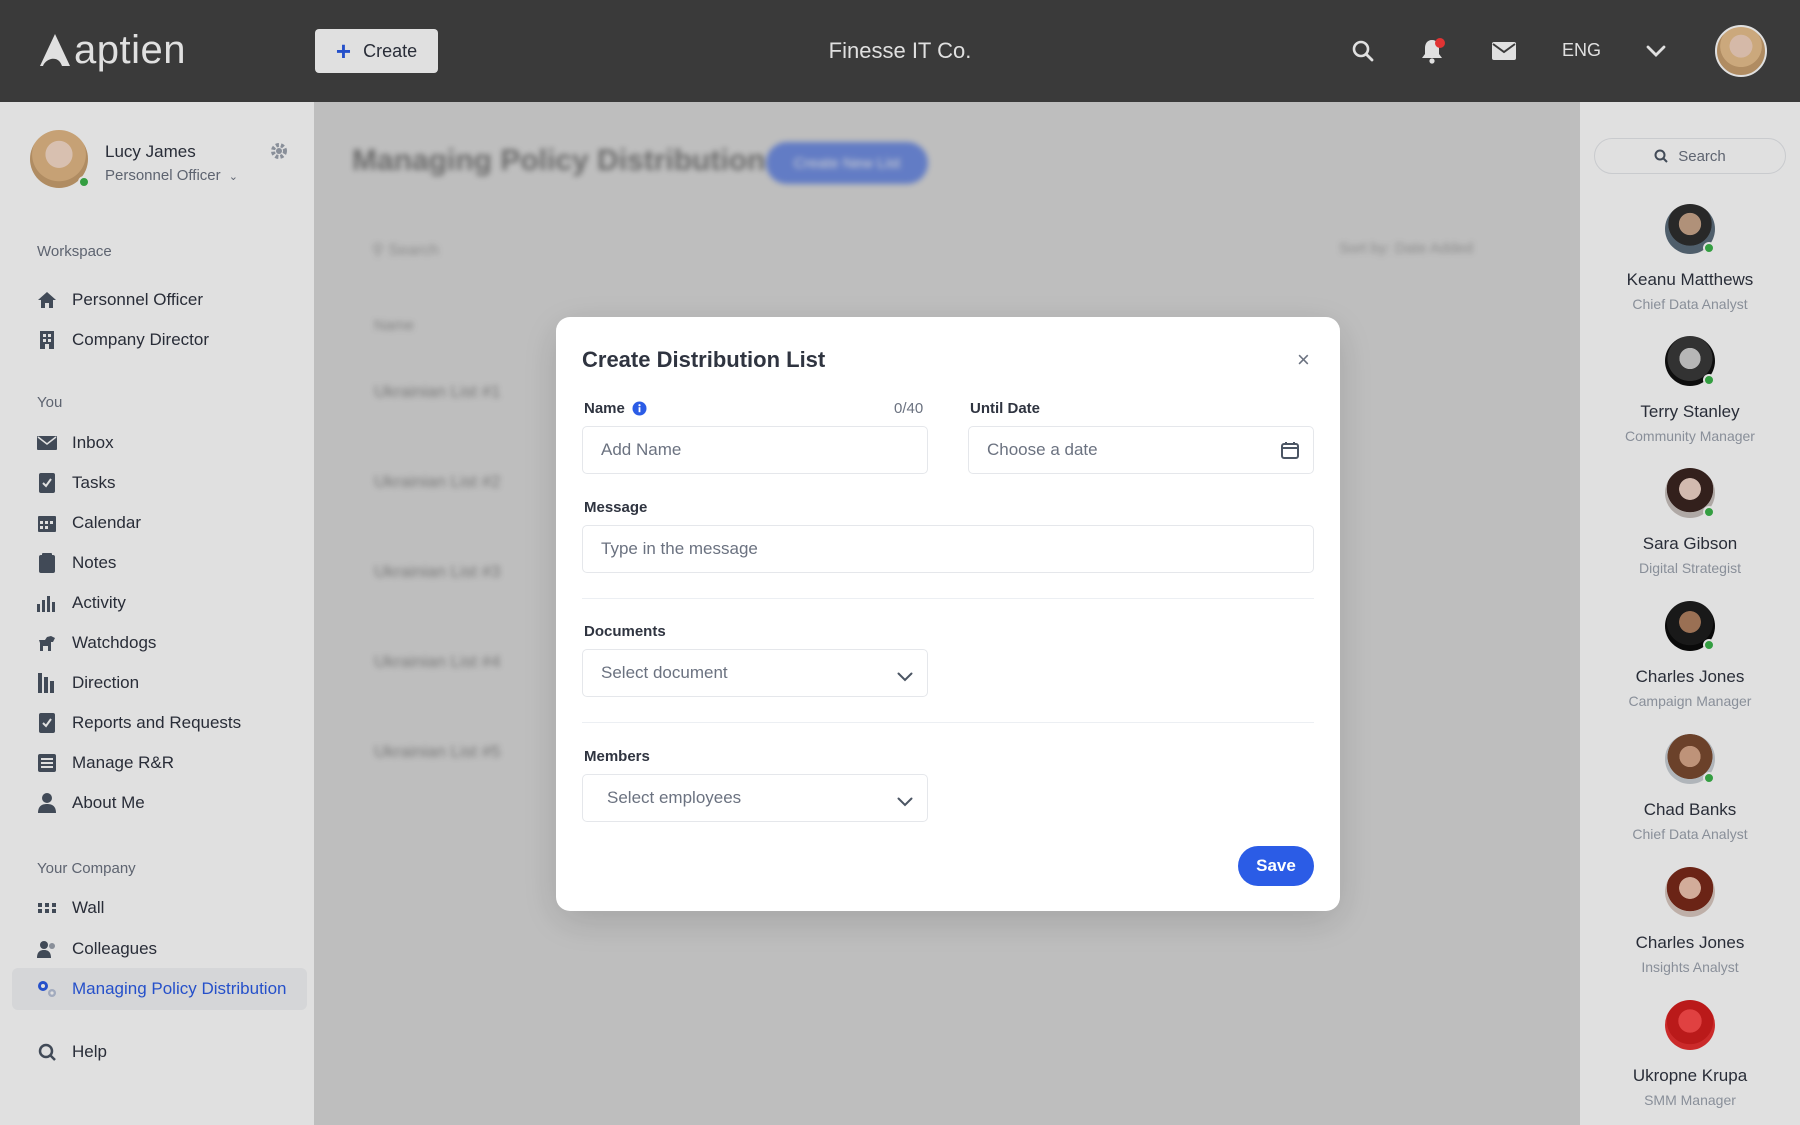 Image resolution: width=1800 pixels, height=1125 pixels. I want to click on until-date-label: Until Date, so click(1005, 408).